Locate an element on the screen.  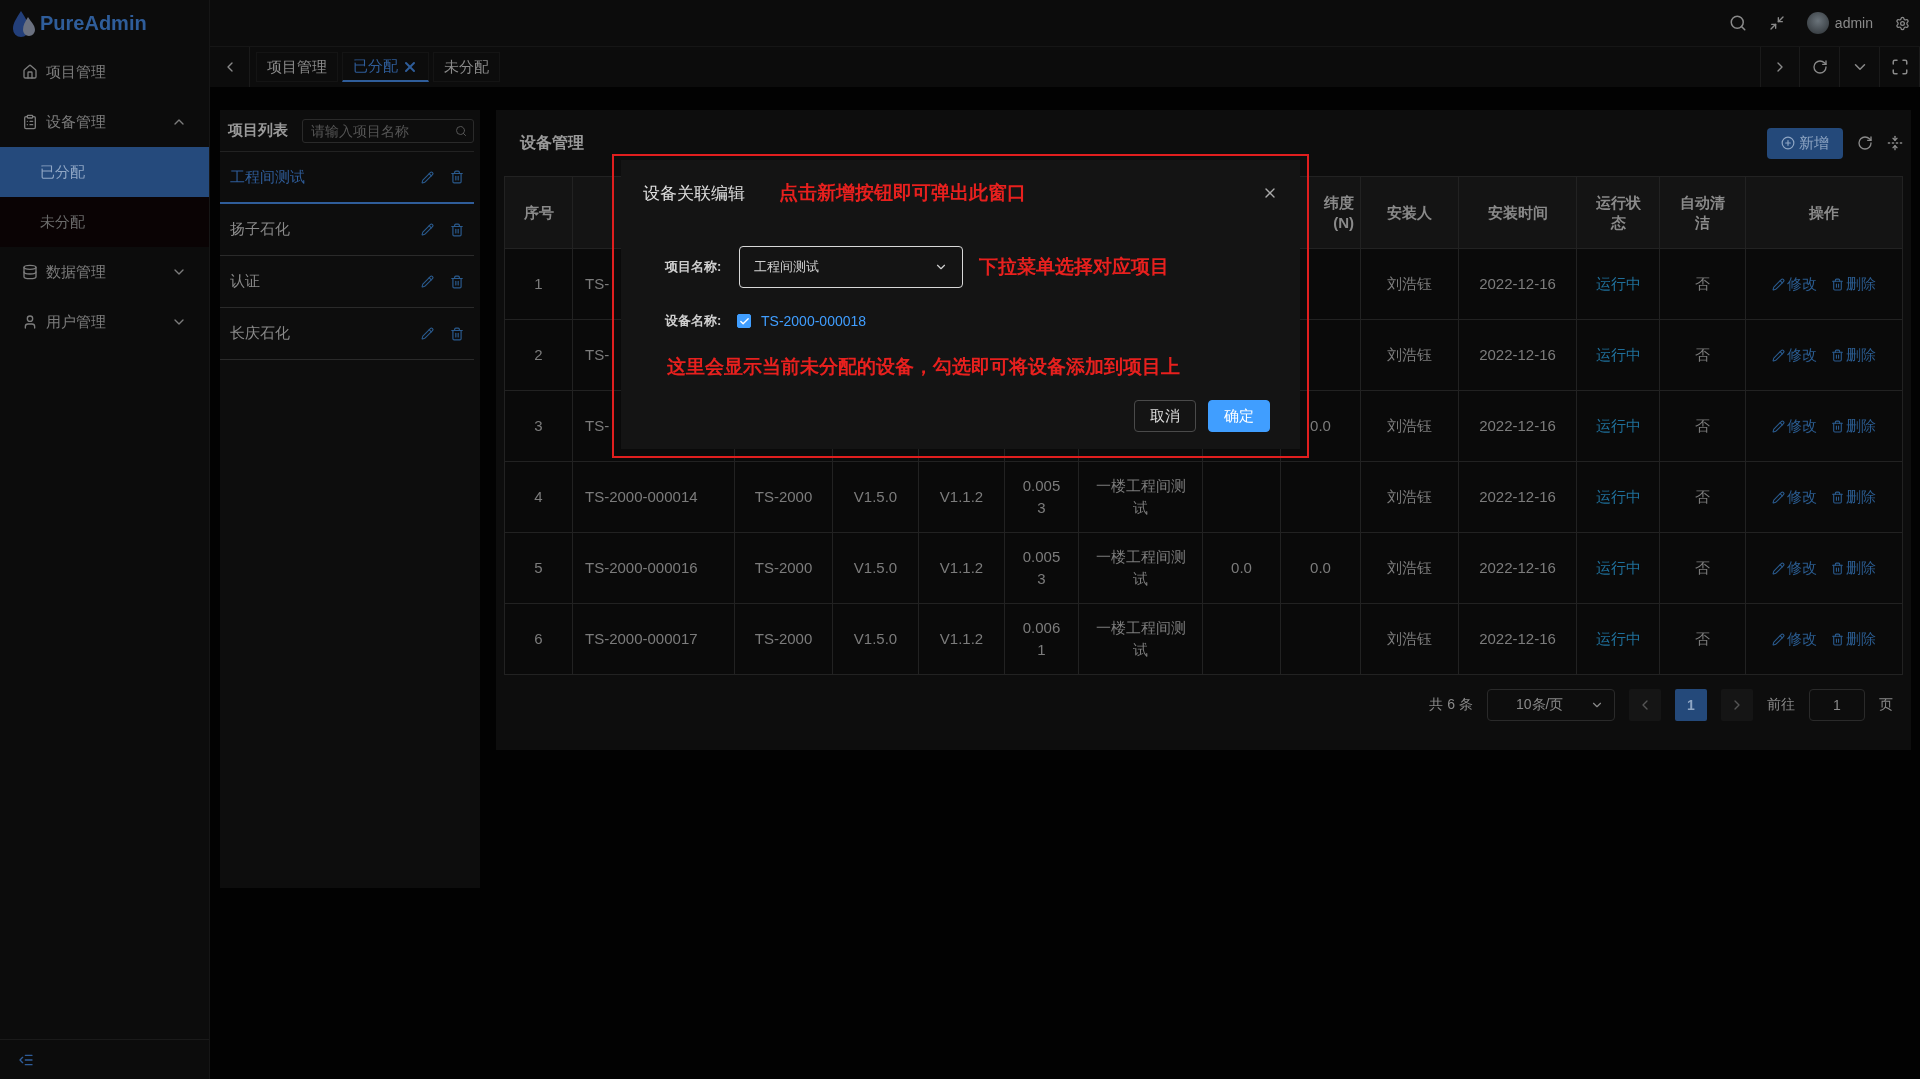
tab: 项目管理 is located at coordinates (297, 67).